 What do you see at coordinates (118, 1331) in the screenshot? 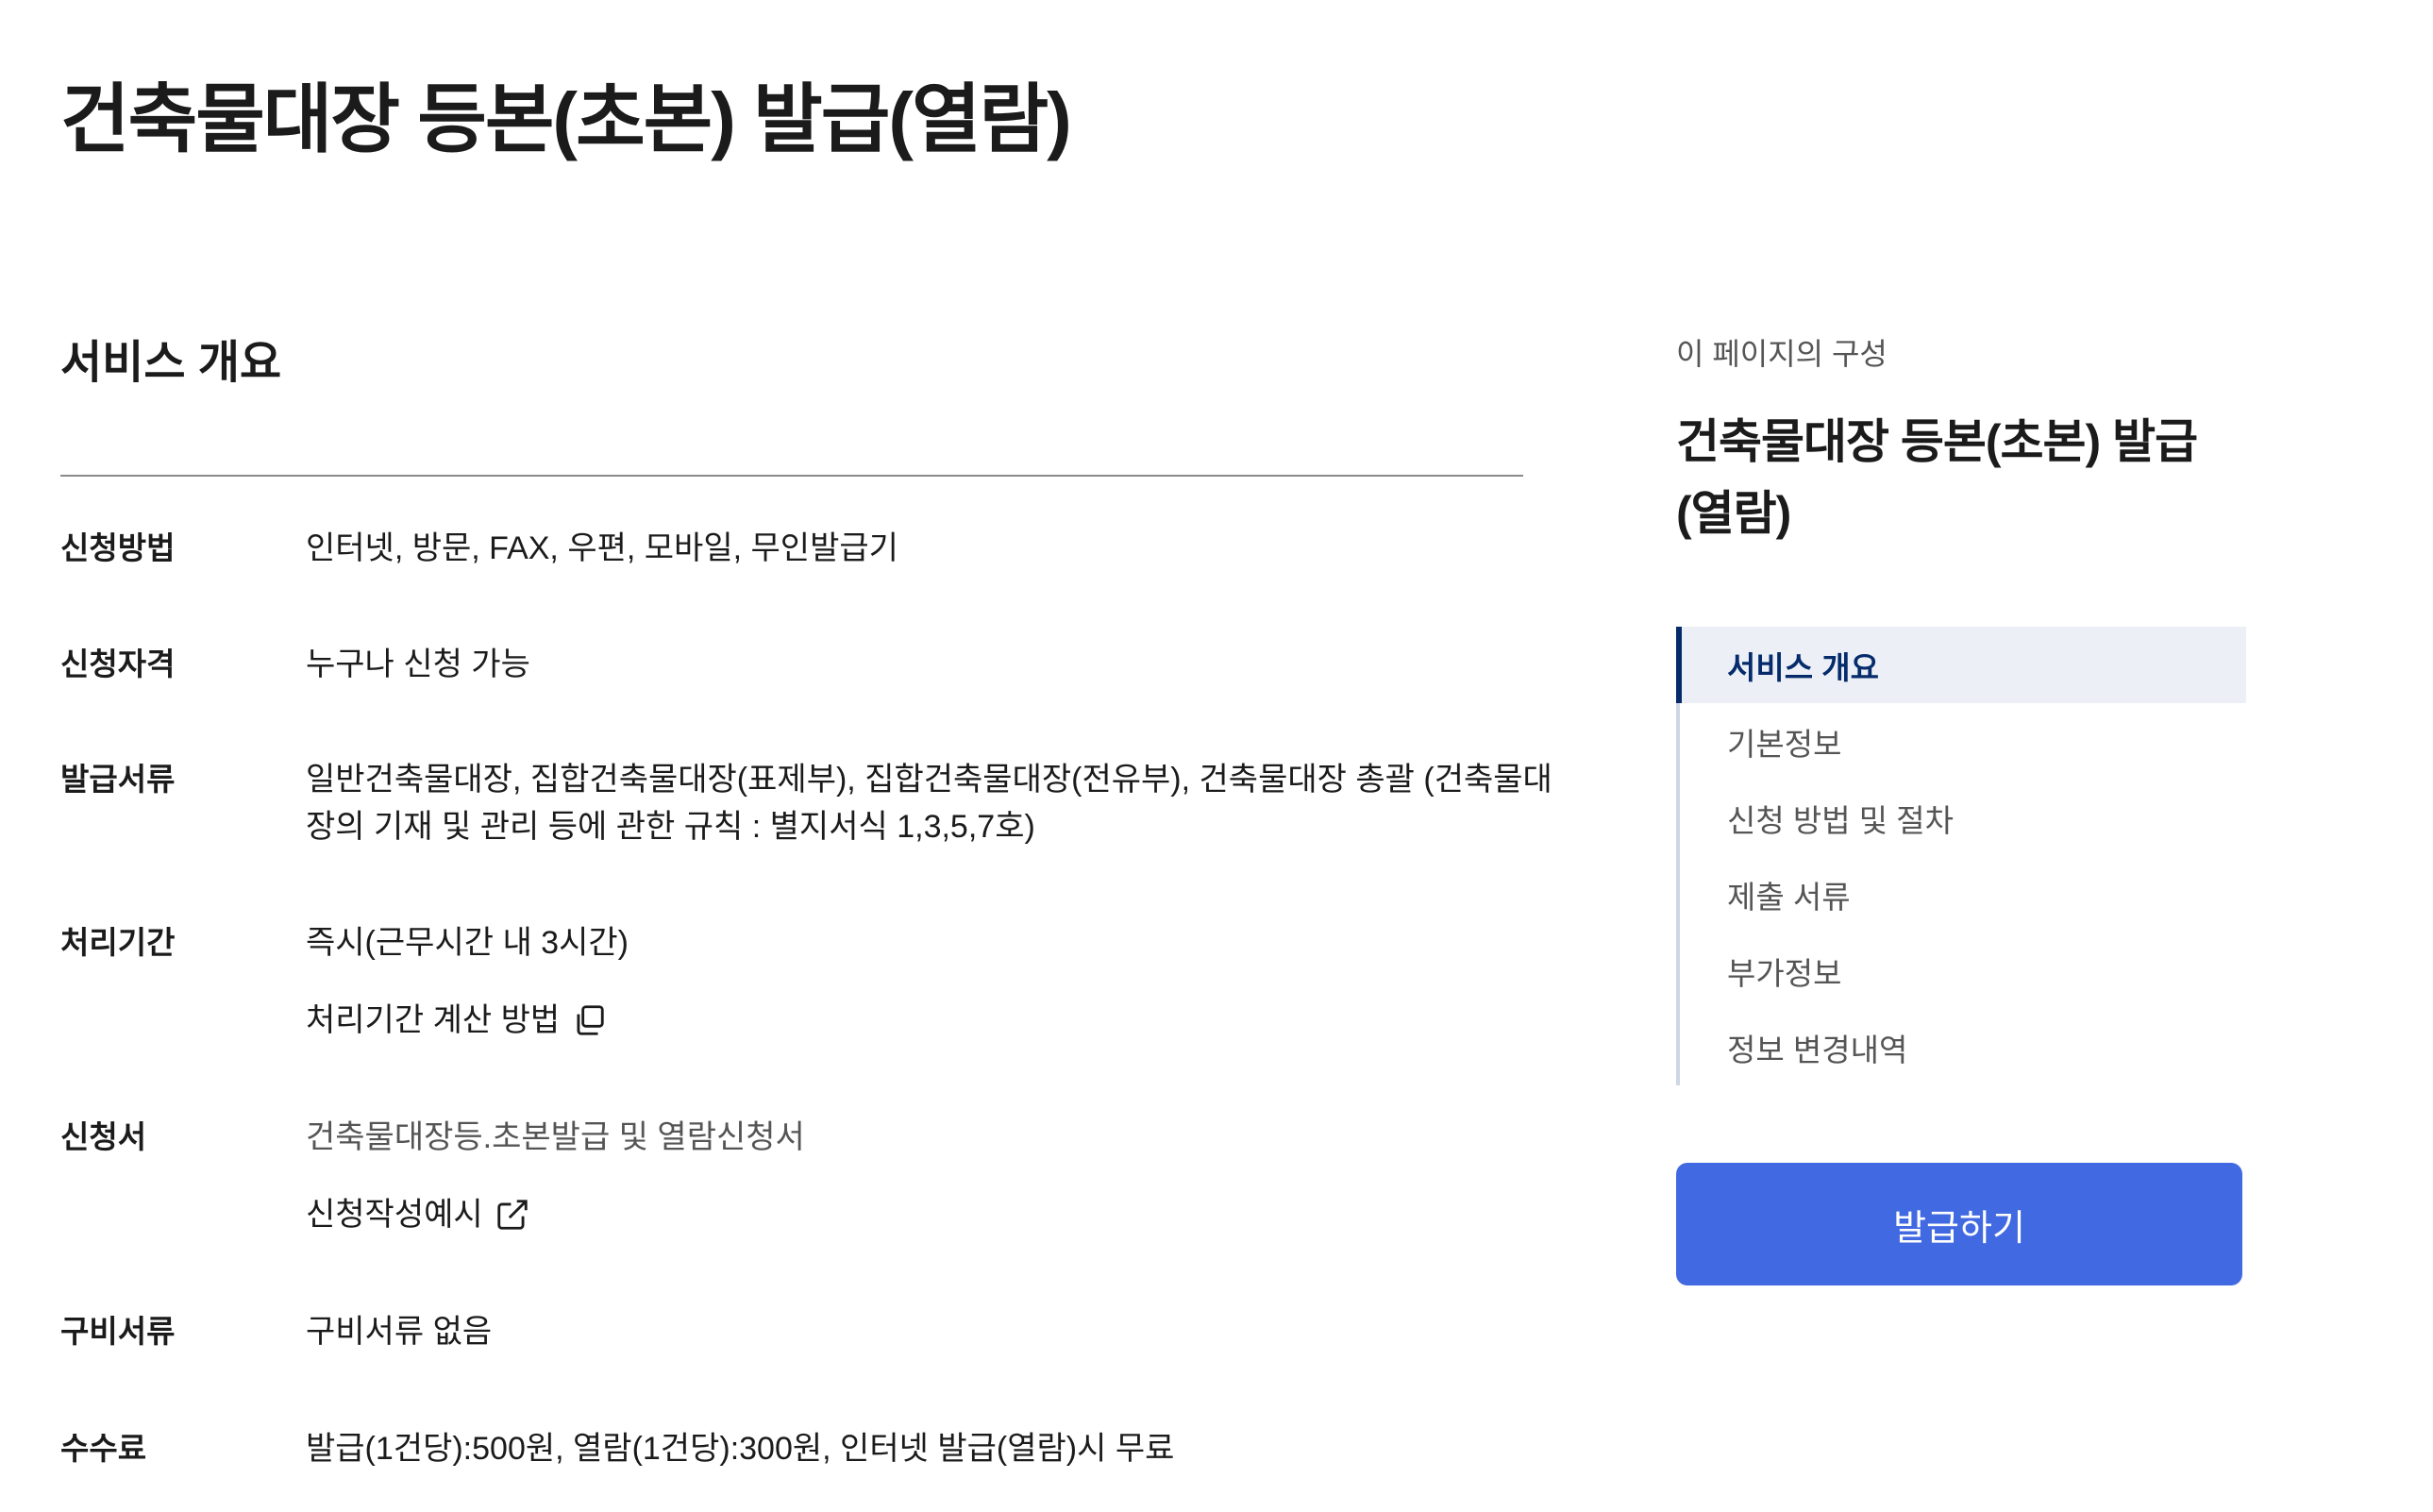
I see `row-label: 구비서류` at bounding box center [118, 1331].